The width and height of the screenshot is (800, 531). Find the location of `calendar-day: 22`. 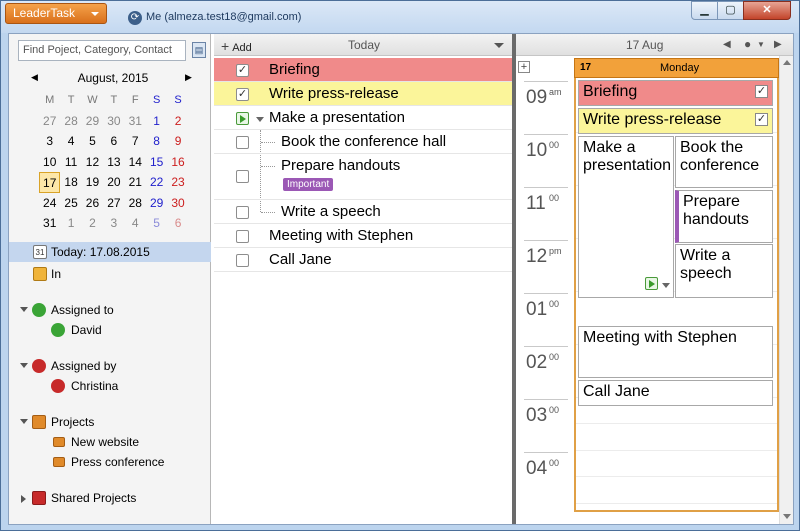

calendar-day: 22 is located at coordinates (156, 182).